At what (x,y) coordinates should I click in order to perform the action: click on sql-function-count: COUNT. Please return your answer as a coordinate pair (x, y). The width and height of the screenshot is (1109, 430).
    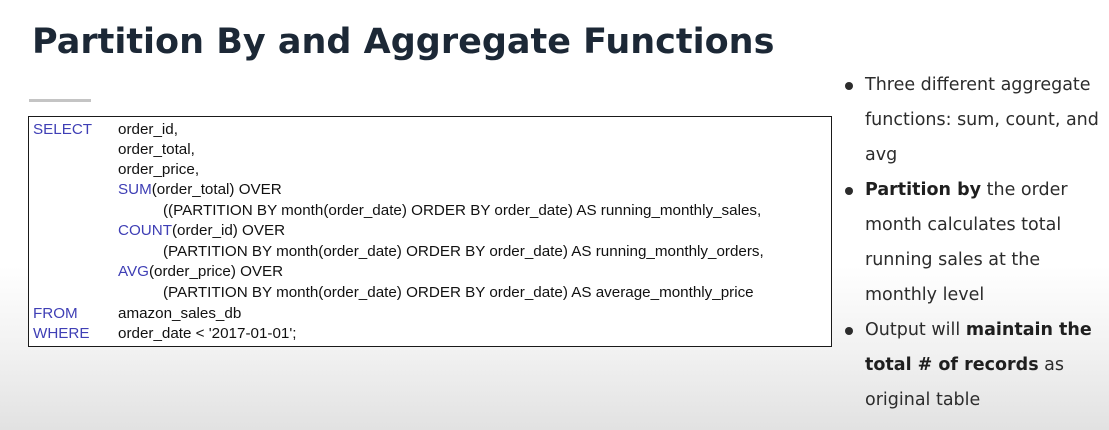
    Looking at the image, I should click on (145, 230).